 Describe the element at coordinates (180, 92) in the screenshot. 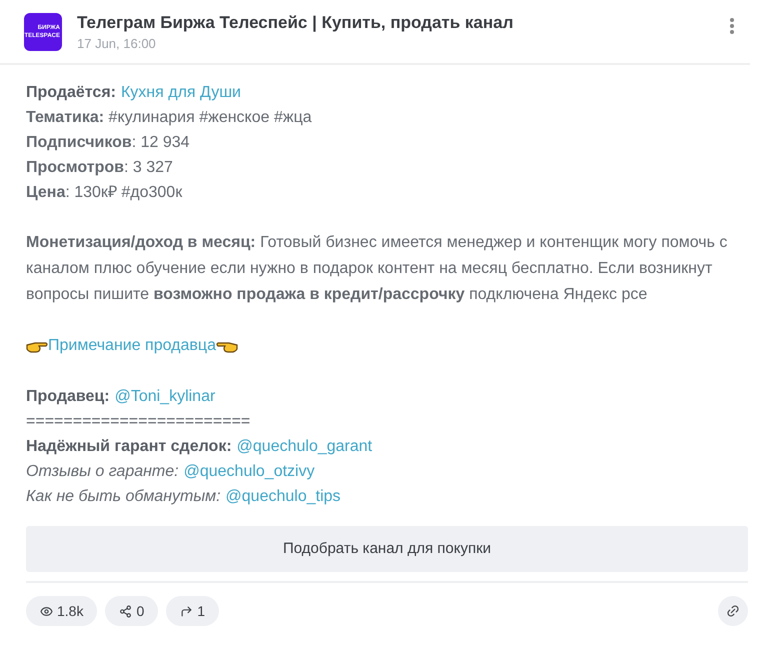

I see `field-link: Кухня для Души` at that location.